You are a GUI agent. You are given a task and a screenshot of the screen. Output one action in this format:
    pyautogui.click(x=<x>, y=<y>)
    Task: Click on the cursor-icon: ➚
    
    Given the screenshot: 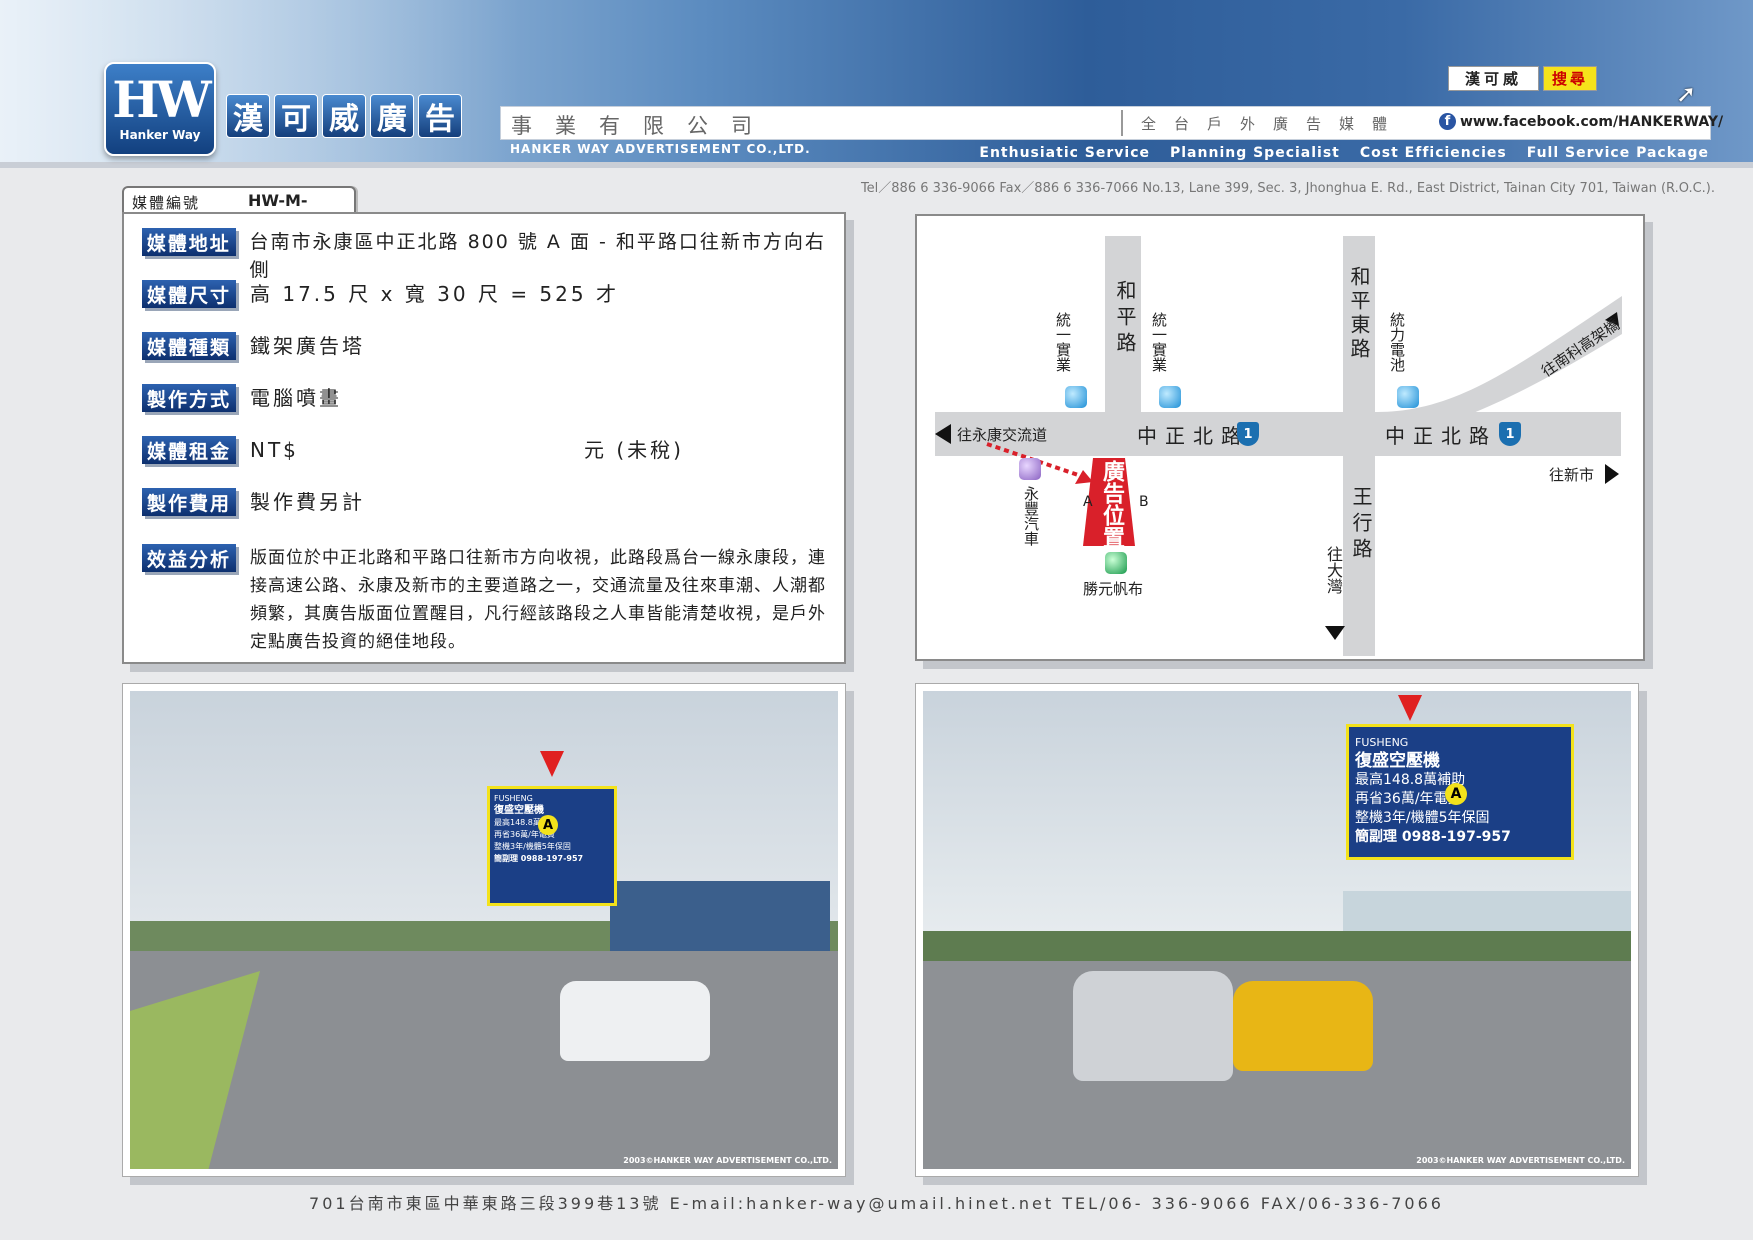 What is the action you would take?
    pyautogui.click(x=1686, y=94)
    